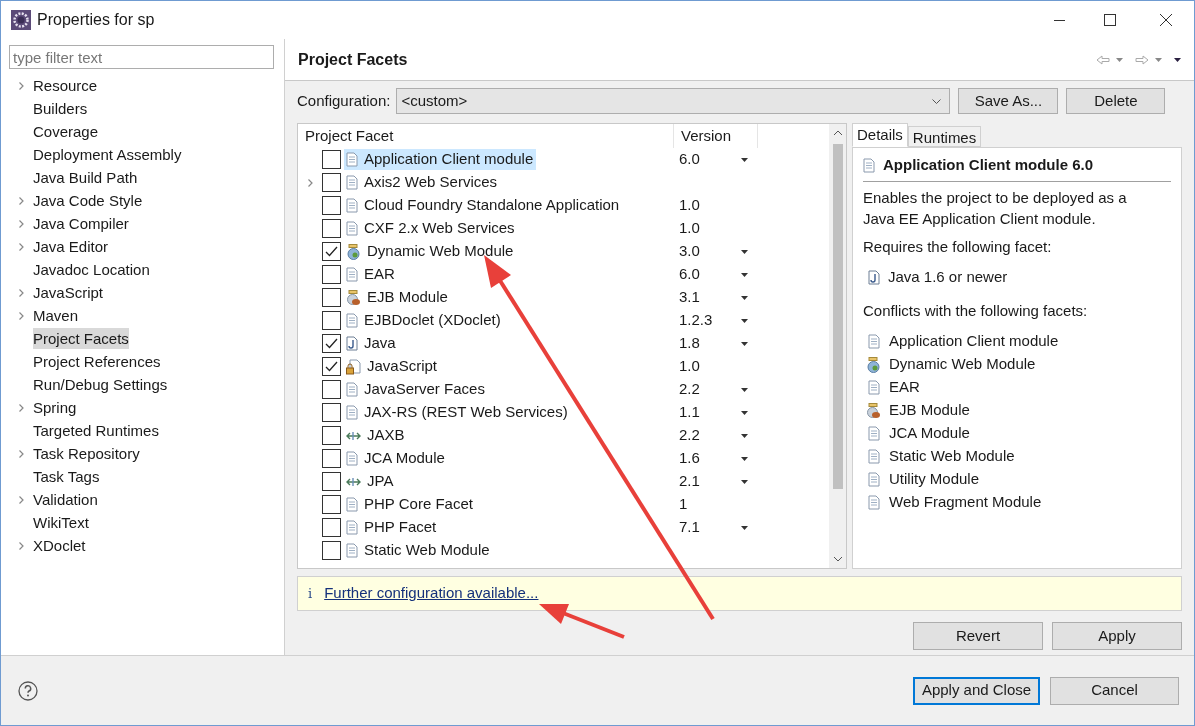 The height and width of the screenshot is (726, 1195). What do you see at coordinates (66, 476) in the screenshot?
I see `sidebar-item: Task Tags` at bounding box center [66, 476].